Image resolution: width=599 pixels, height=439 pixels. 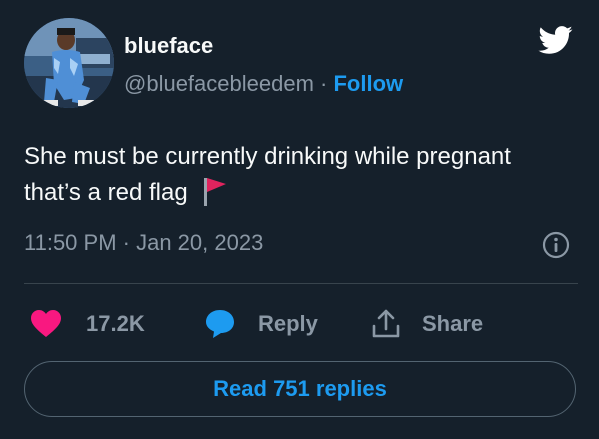 I want to click on action-bar: 17.2K Reply Share, so click(x=301, y=324).